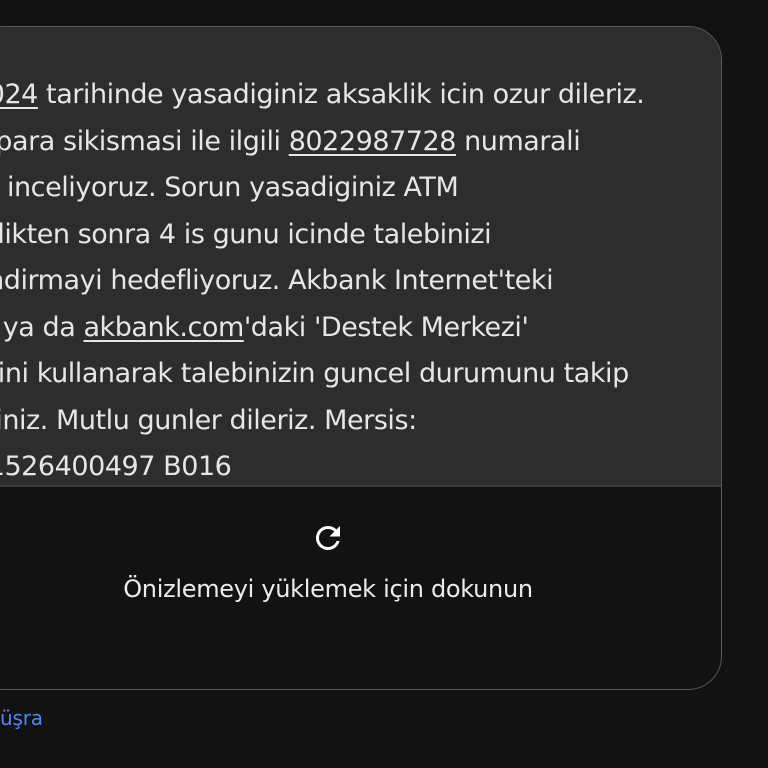 Image resolution: width=768 pixels, height=768 pixels. I want to click on message-line: izi inceliyoruz. Sorun yasadiginiz ATM, so click(229, 188).